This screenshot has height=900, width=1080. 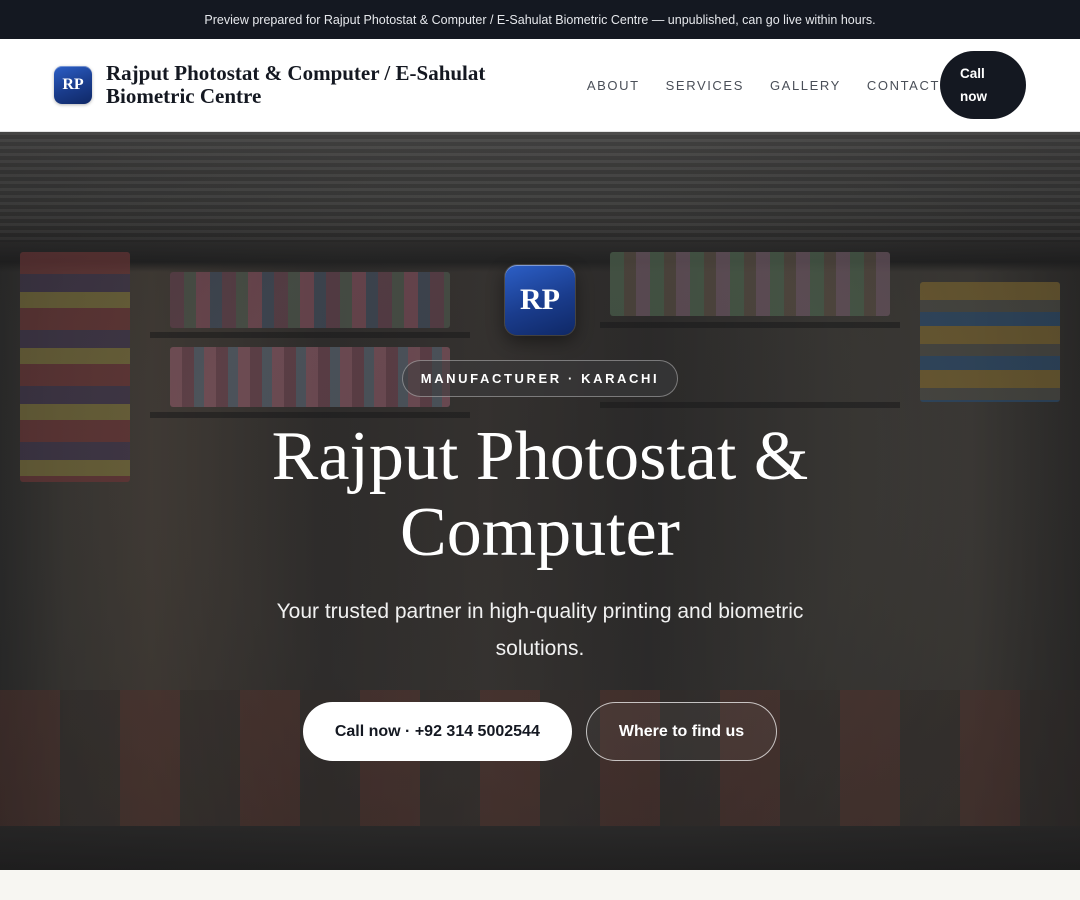 I want to click on header-call-button: Call now, so click(x=983, y=85).